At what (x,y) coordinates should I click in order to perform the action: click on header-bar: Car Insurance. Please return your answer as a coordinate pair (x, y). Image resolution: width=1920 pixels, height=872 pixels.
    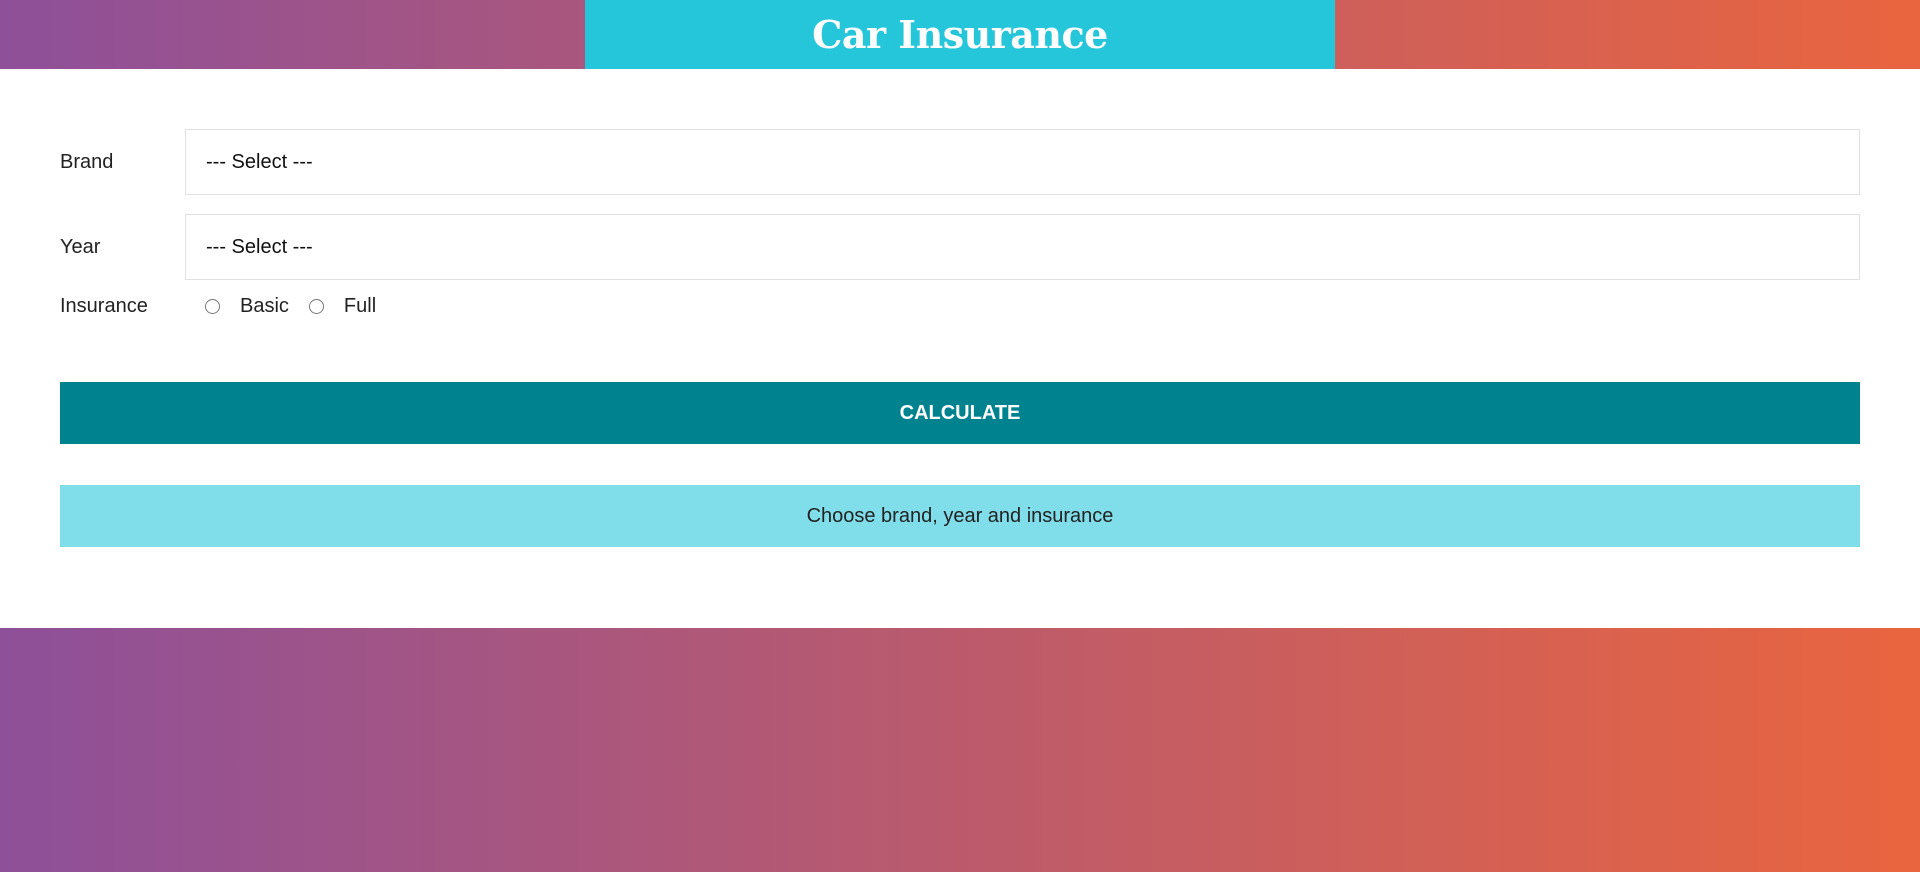
    Looking at the image, I should click on (960, 34).